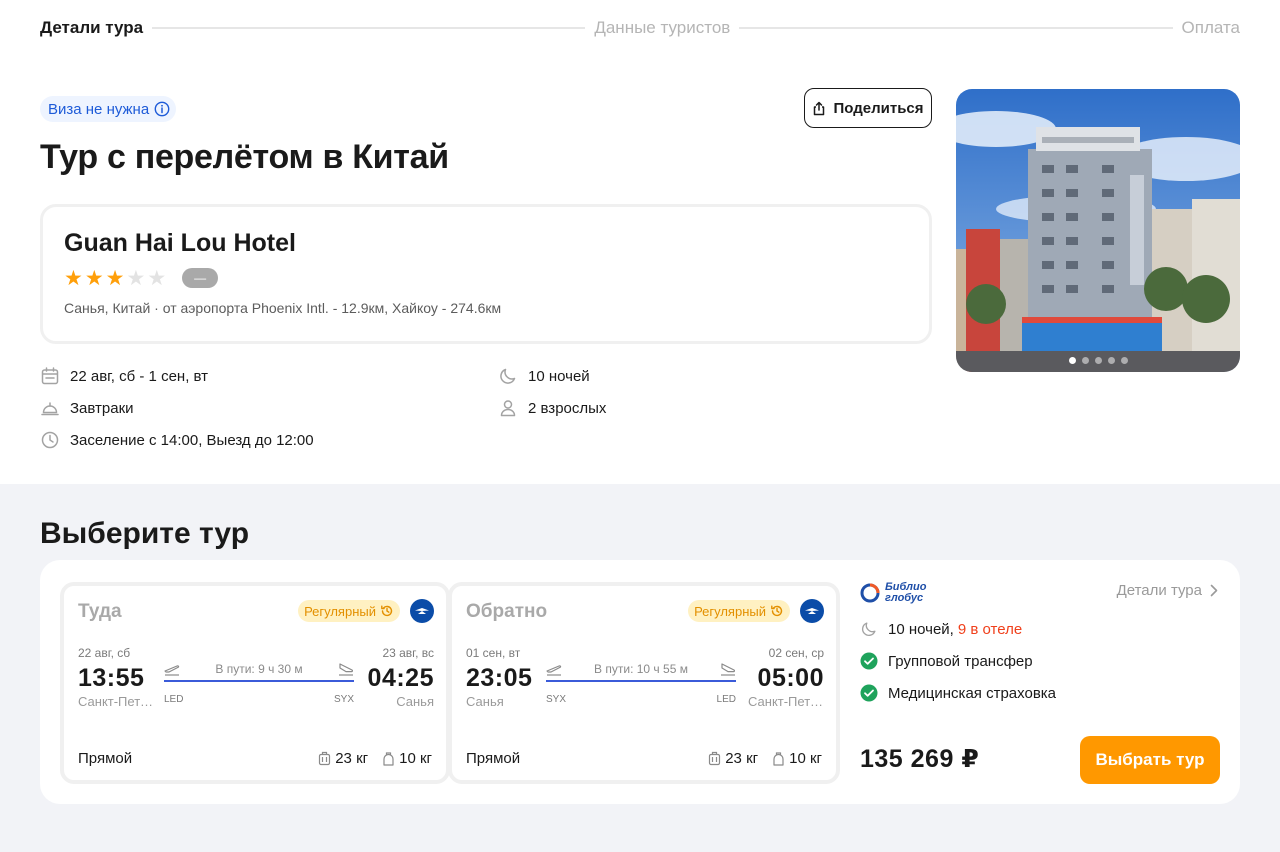 The height and width of the screenshot is (852, 1280). What do you see at coordinates (1159, 590) in the screenshot?
I see `tour-details-link-label: Детали тура` at bounding box center [1159, 590].